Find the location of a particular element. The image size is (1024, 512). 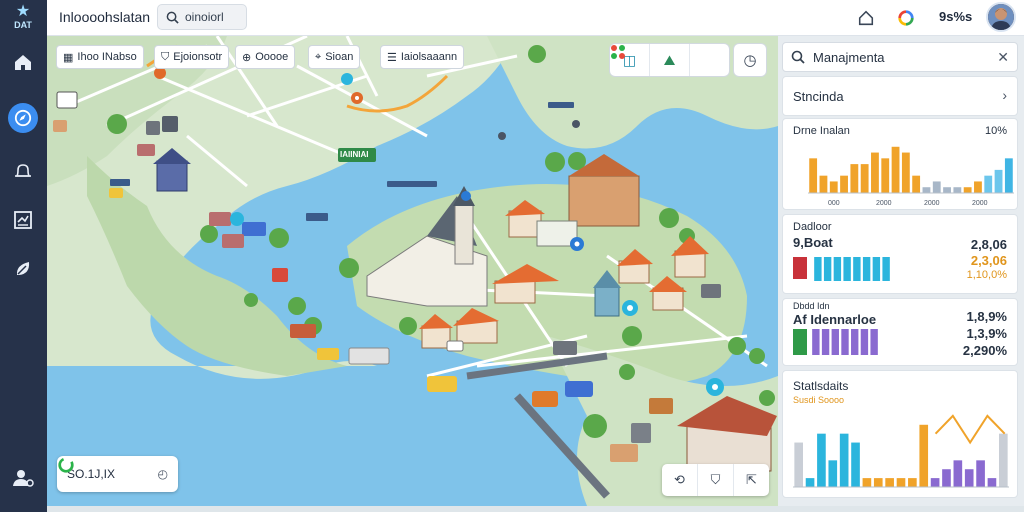

star-icon: ★ is located at coordinates (23, 11).